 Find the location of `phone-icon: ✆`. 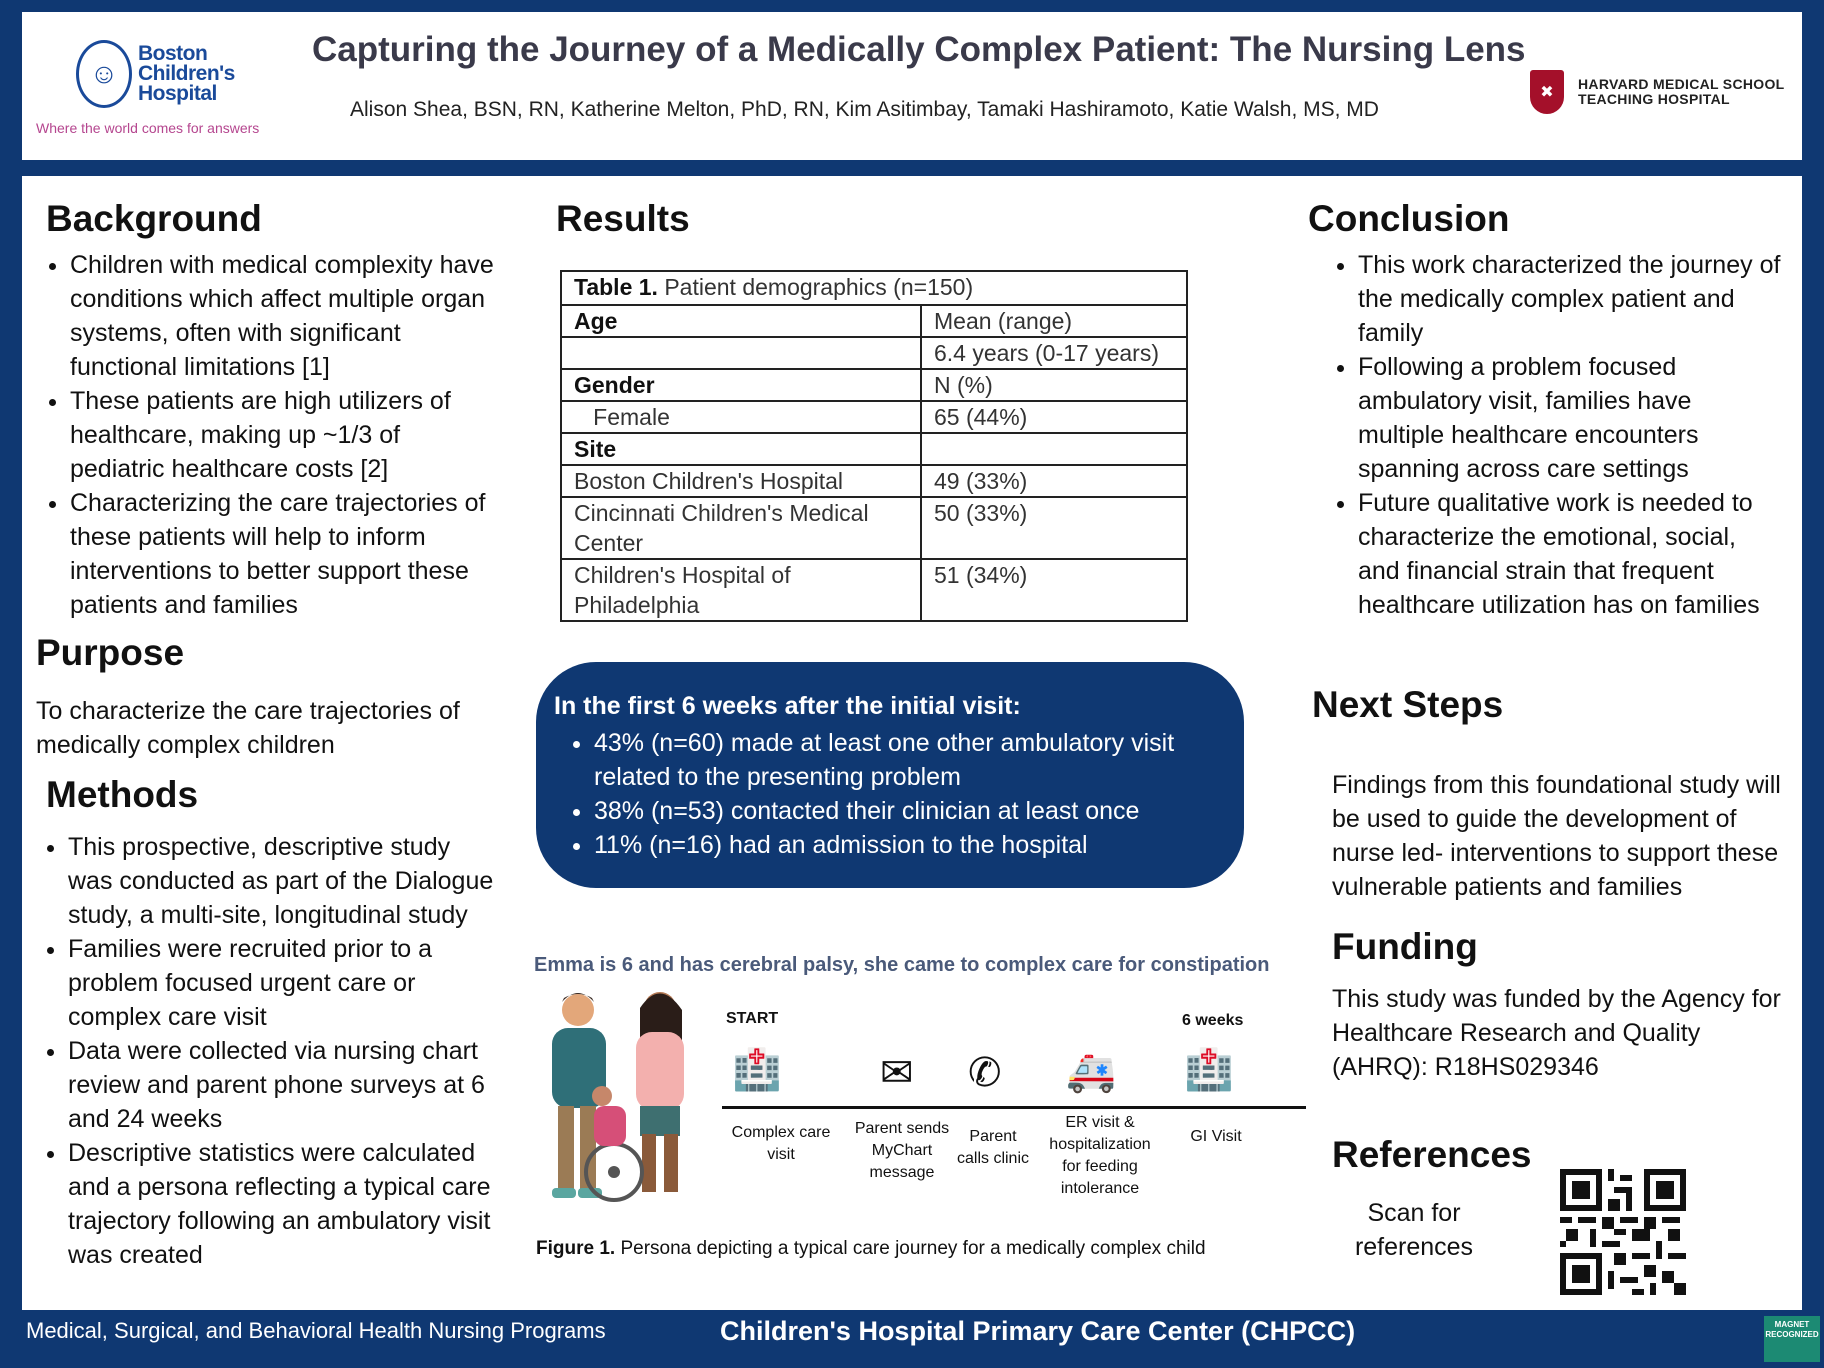

phone-icon: ✆ is located at coordinates (985, 1073).